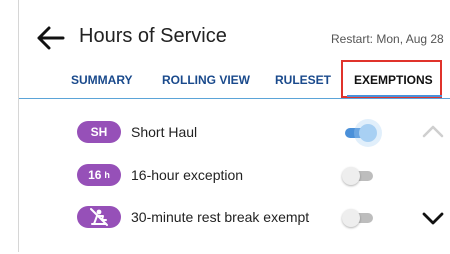  What do you see at coordinates (107, 175) in the screenshot?
I see `16-hour-badge-unit: h` at bounding box center [107, 175].